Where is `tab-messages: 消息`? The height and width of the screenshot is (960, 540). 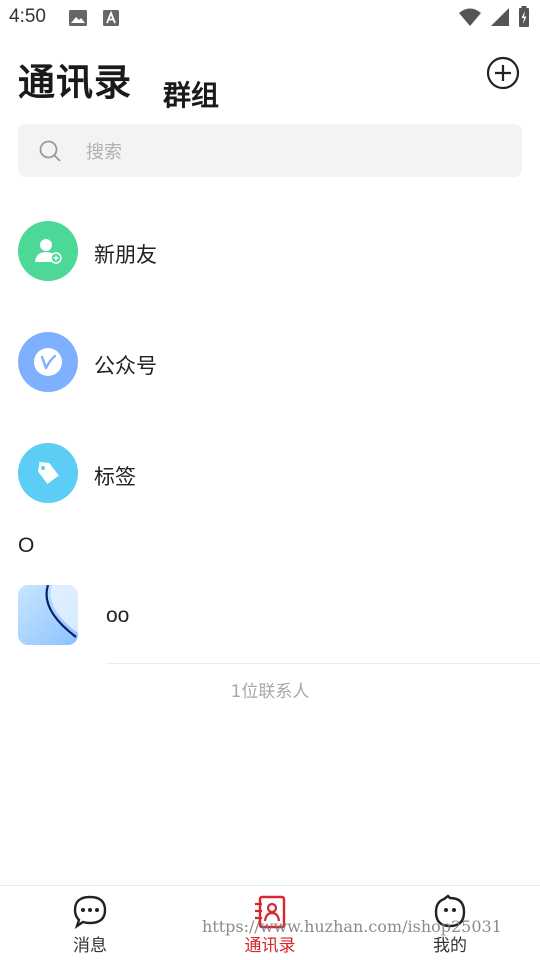
tab-messages: 消息 is located at coordinates (90, 923).